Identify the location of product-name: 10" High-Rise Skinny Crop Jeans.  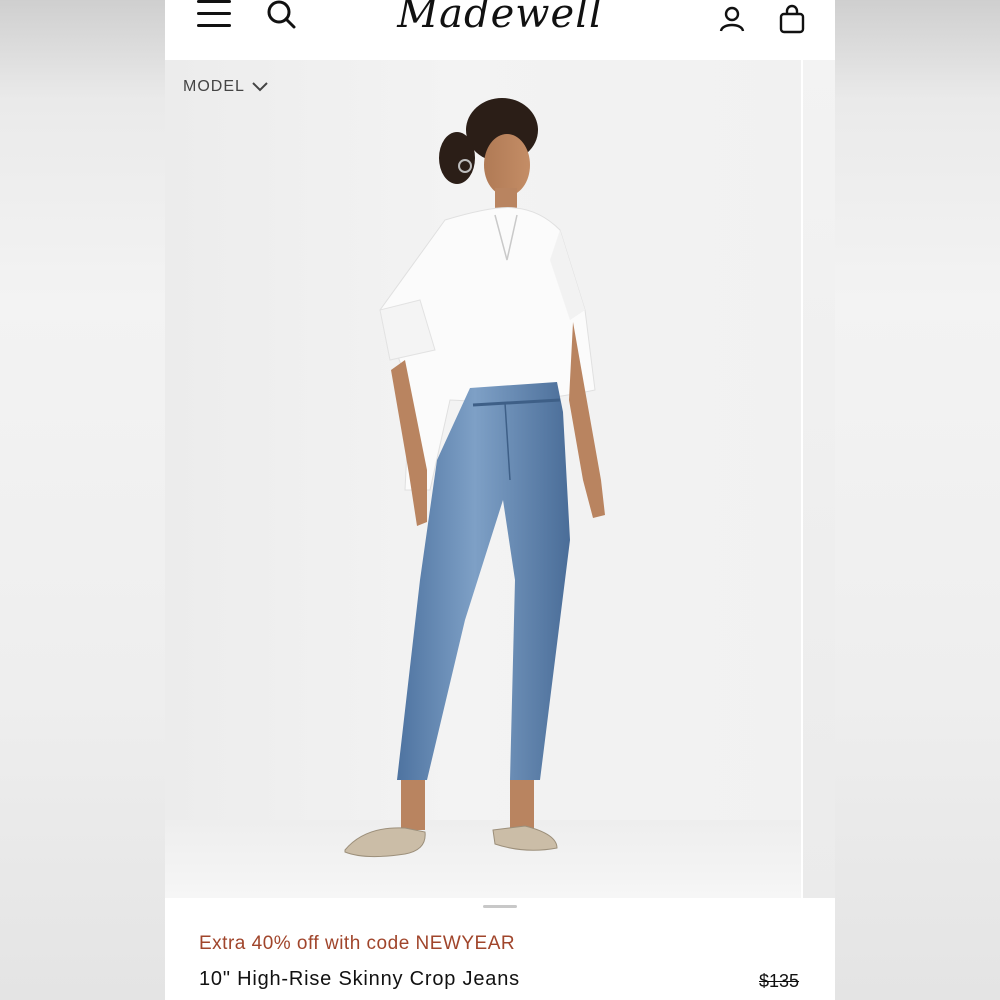
(359, 979).